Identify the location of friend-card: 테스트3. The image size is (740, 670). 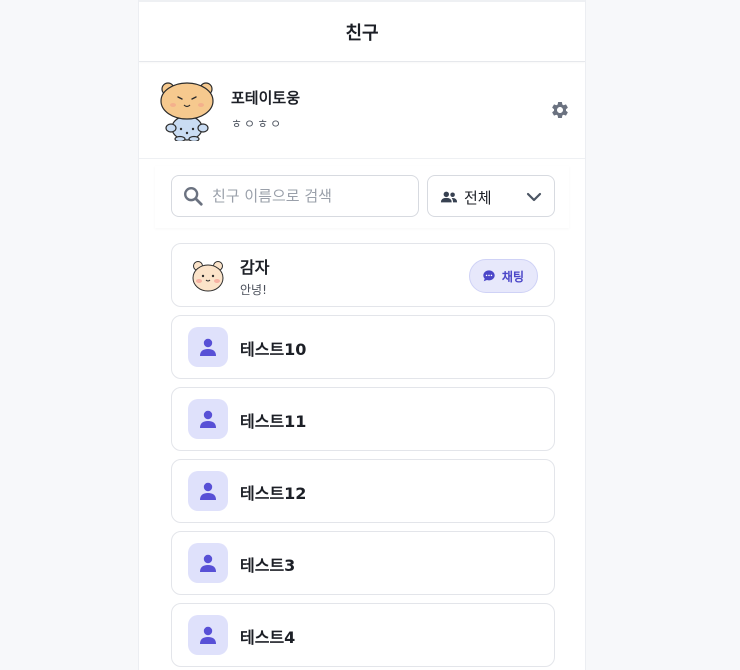
(363, 563).